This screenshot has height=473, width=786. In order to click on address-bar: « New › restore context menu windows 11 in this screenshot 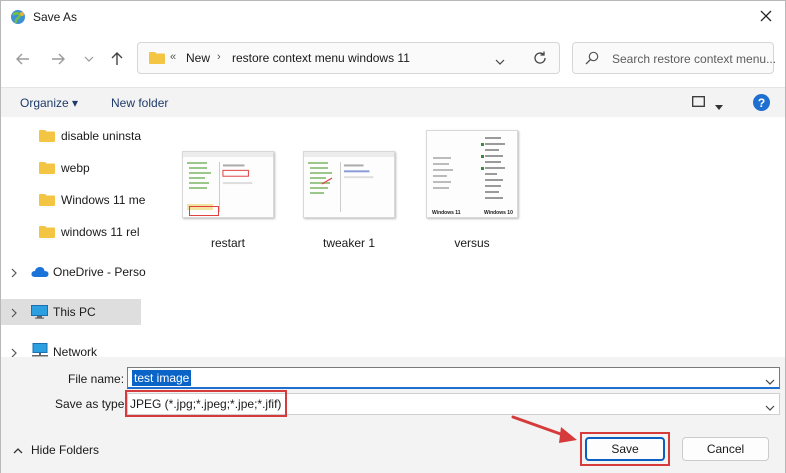, I will do `click(348, 58)`.